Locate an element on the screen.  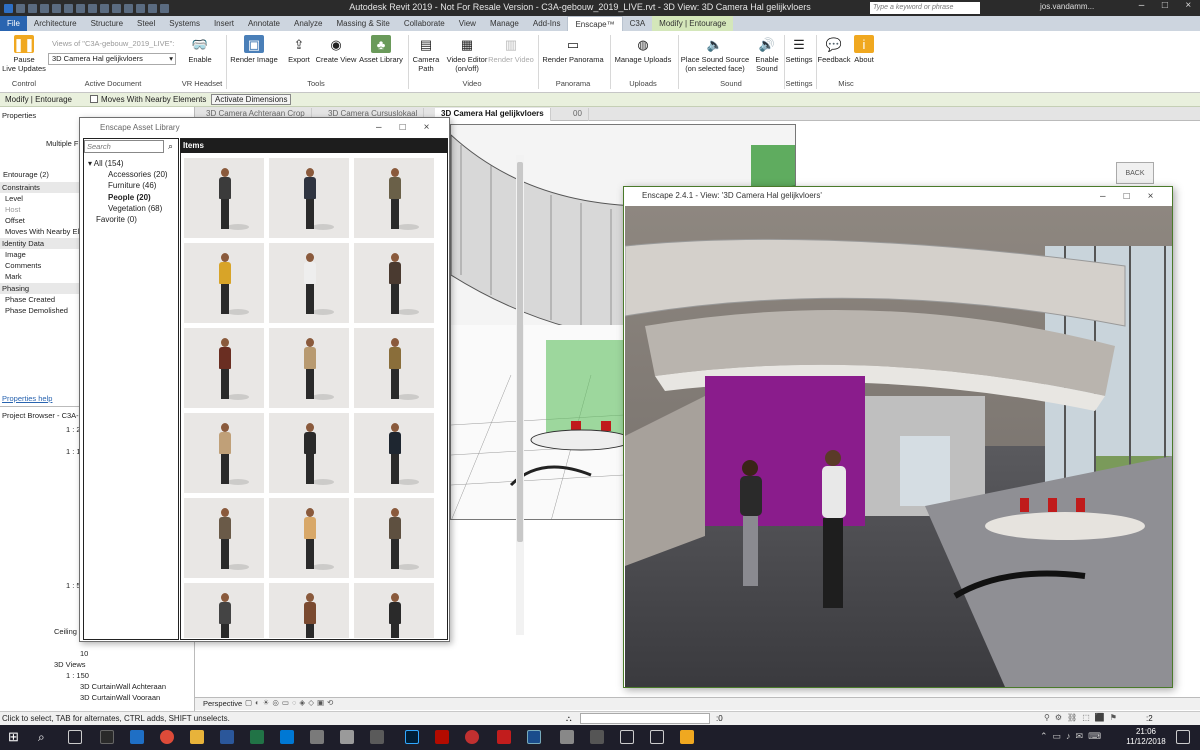
tree-item: 3D Views is located at coordinates (70, 664).